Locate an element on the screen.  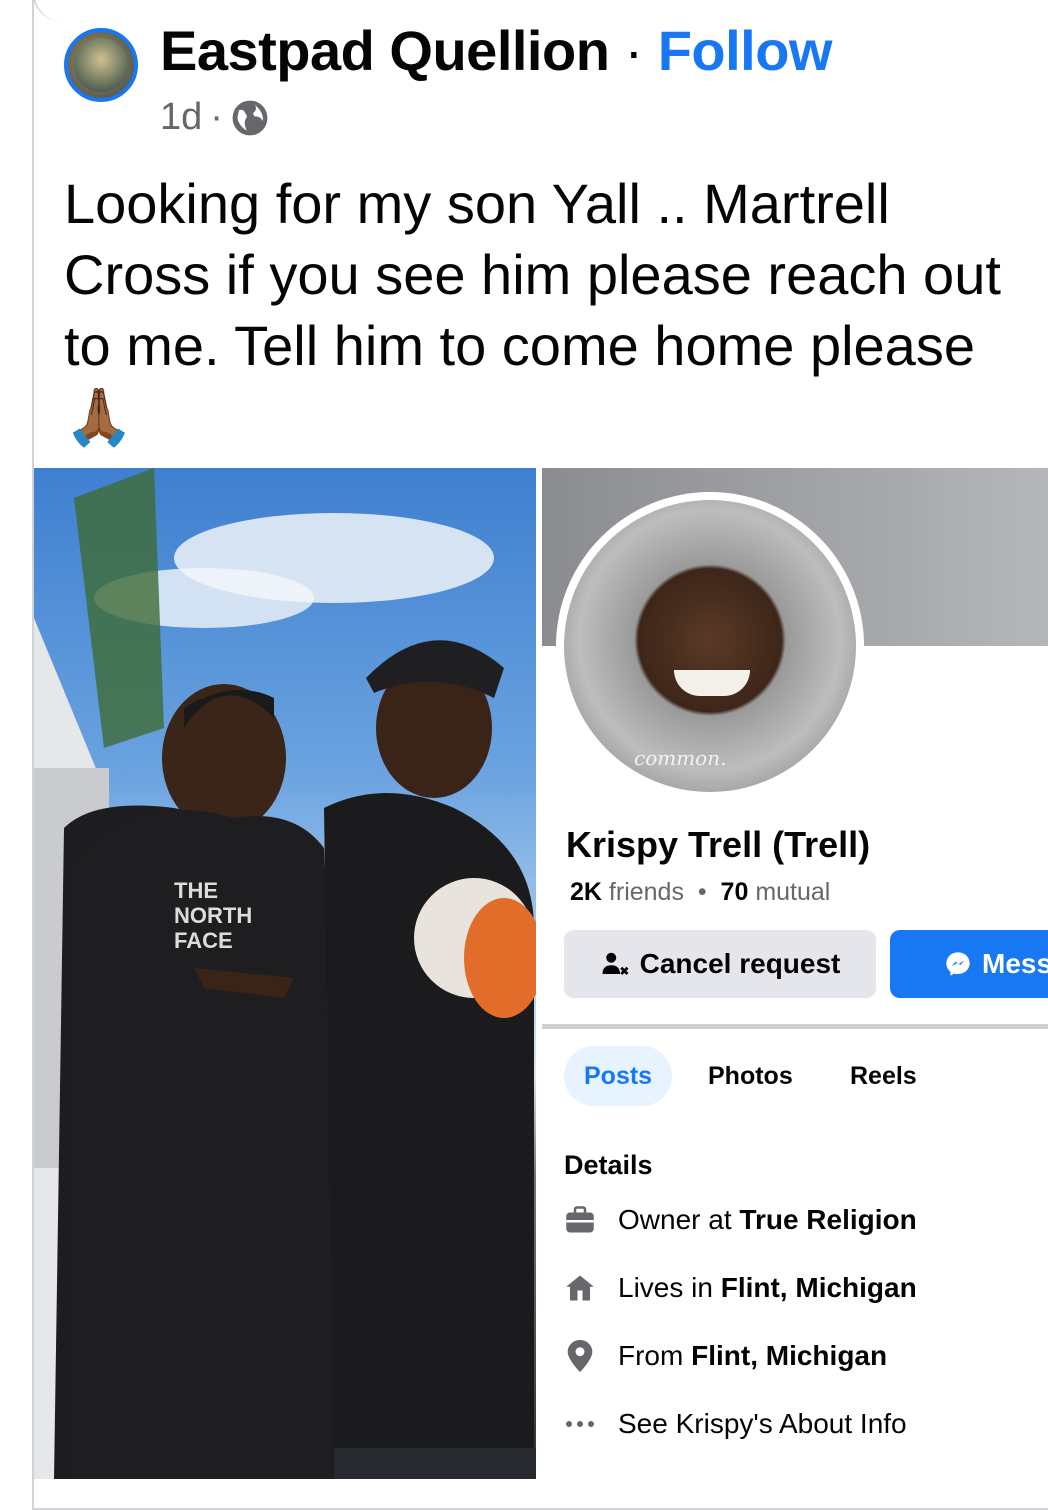
details-heading: Details is located at coordinates (608, 1165).